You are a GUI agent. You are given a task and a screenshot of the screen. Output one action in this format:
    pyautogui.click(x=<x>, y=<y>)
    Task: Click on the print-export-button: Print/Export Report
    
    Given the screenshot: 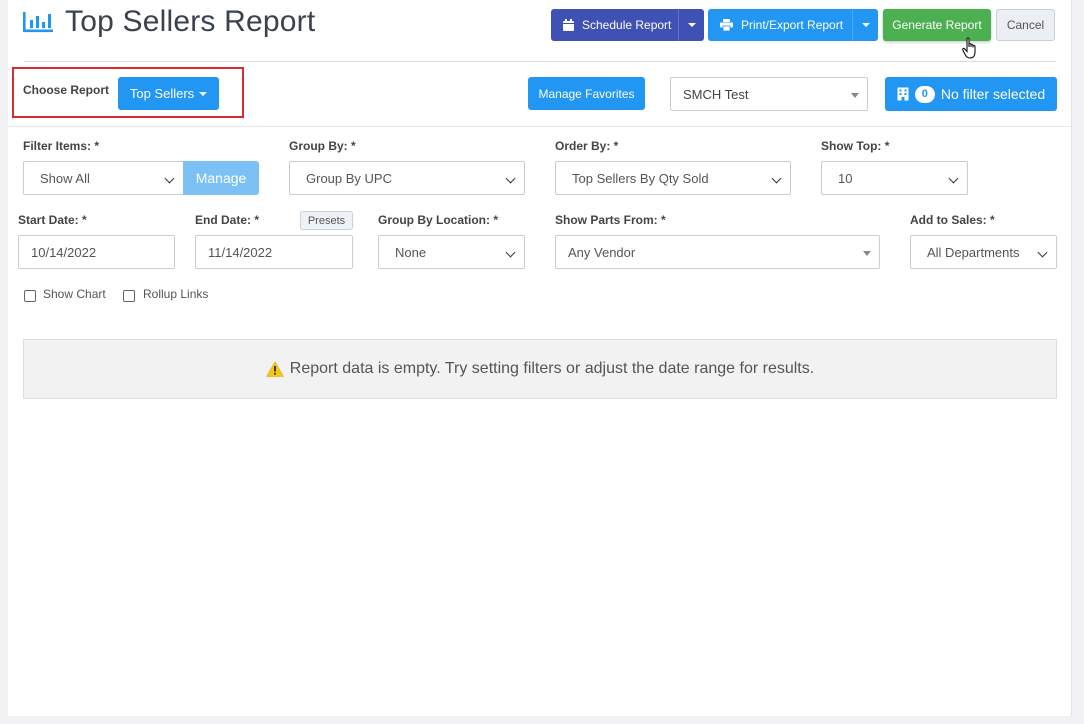 What is the action you would take?
    pyautogui.click(x=793, y=25)
    